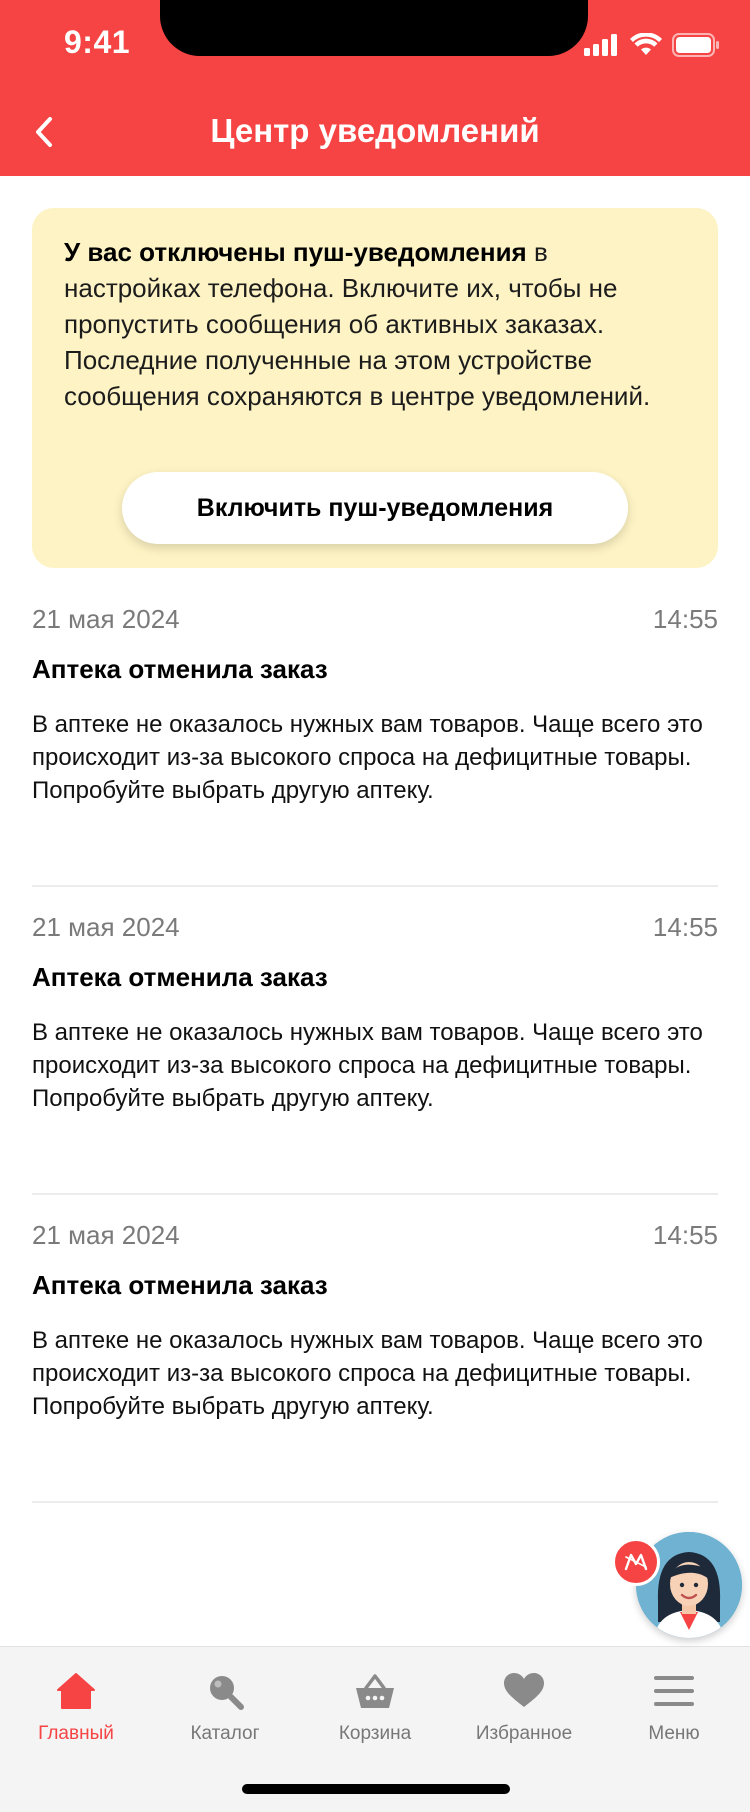 The image size is (750, 1812). I want to click on home-icon, so click(76, 1691).